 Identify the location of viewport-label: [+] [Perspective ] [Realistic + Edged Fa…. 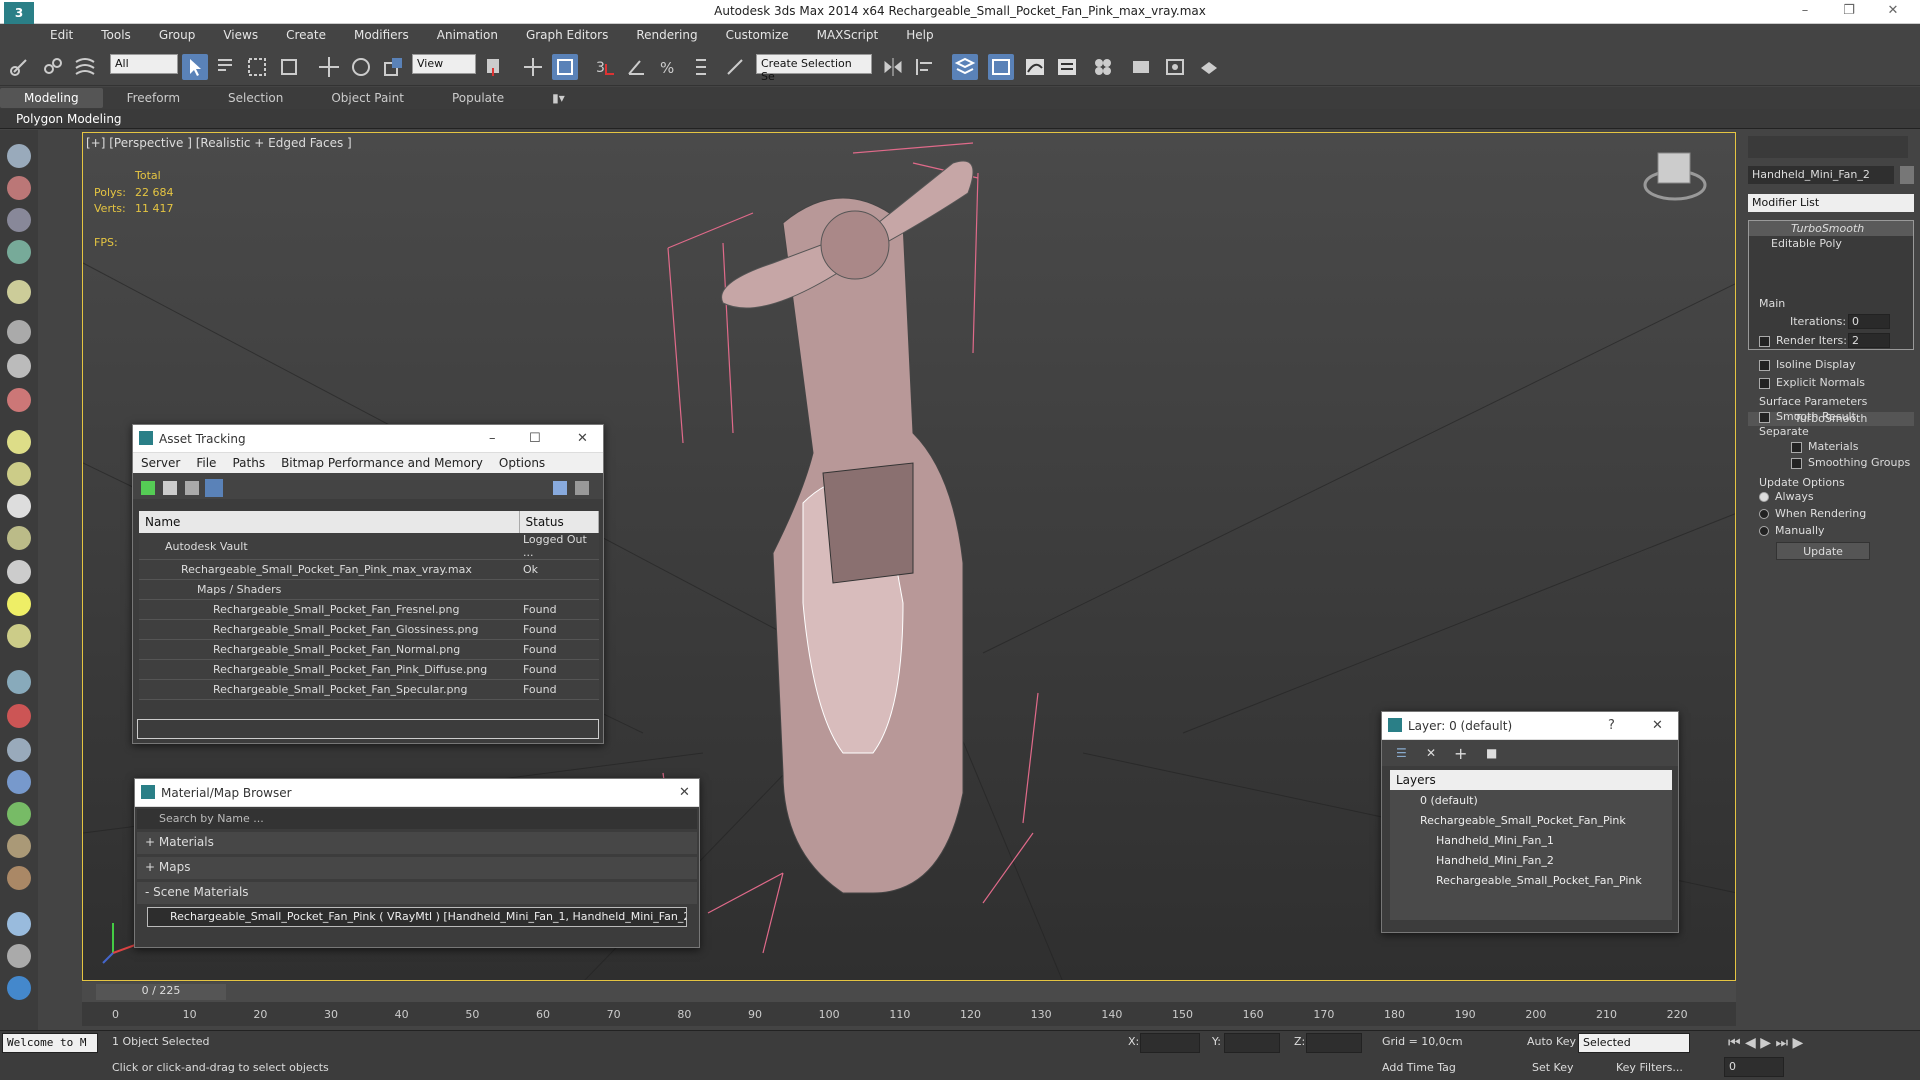
(219, 143).